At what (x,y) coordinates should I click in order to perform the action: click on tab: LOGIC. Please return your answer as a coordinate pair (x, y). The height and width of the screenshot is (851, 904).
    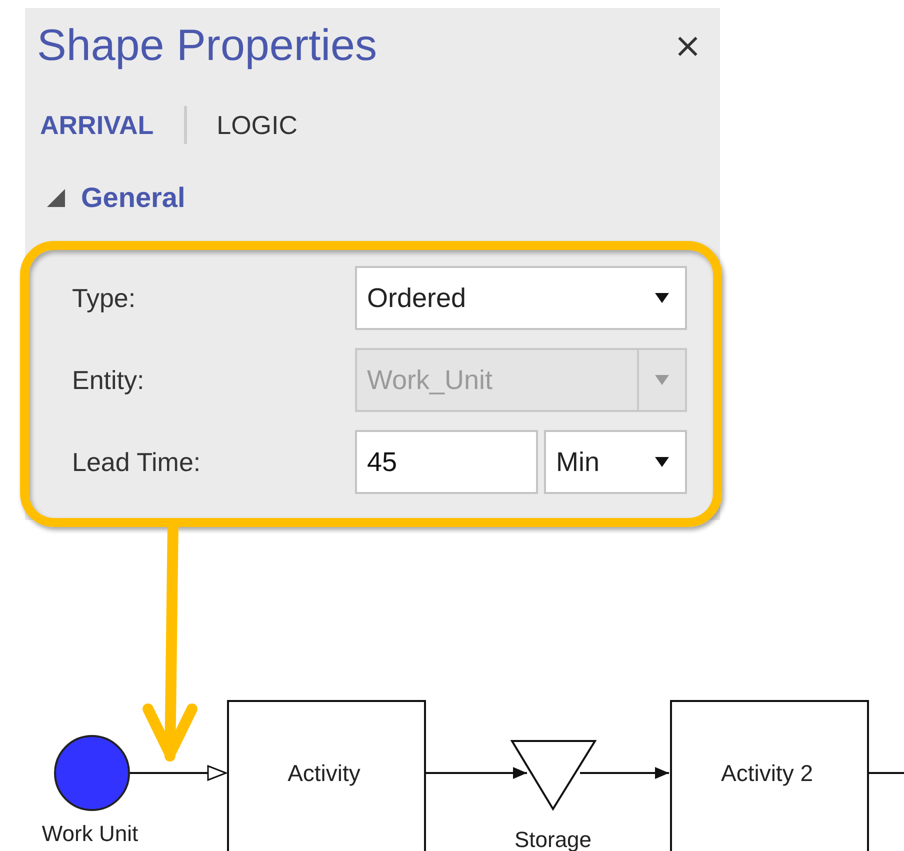
    Looking at the image, I should click on (257, 125).